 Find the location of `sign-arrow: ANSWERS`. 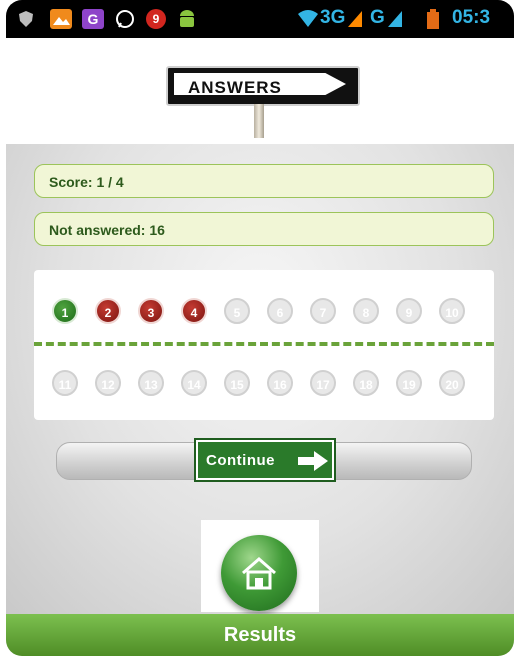

sign-arrow: ANSWERS is located at coordinates (260, 84).